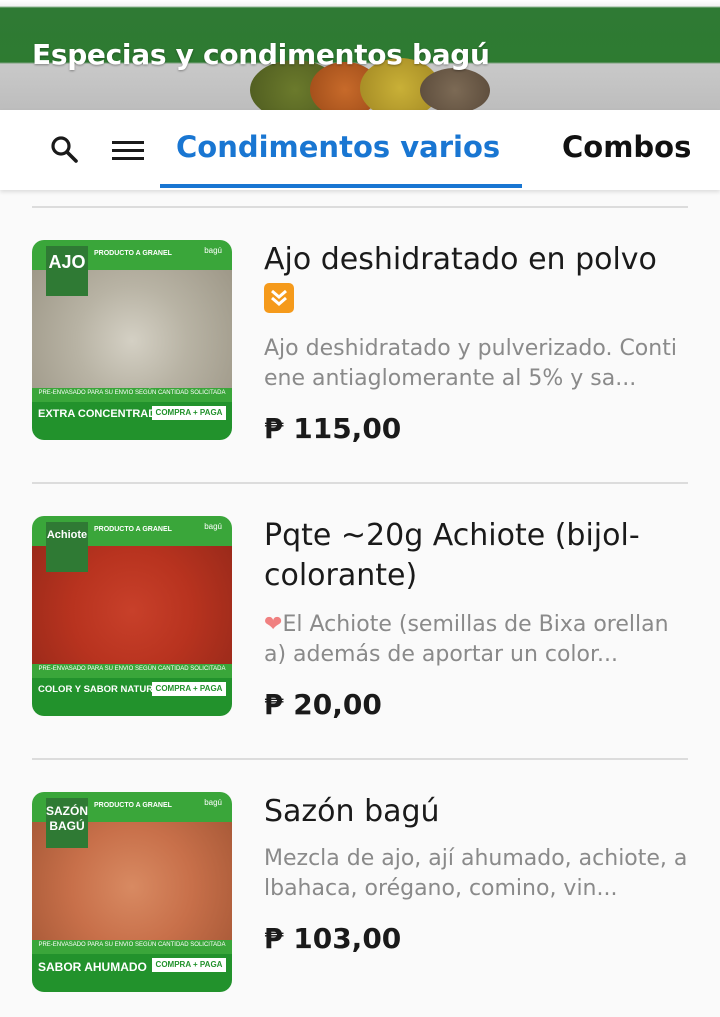 This screenshot has height=1017, width=720. I want to click on product-name: Ajo deshidratado en polvo, so click(479, 280).